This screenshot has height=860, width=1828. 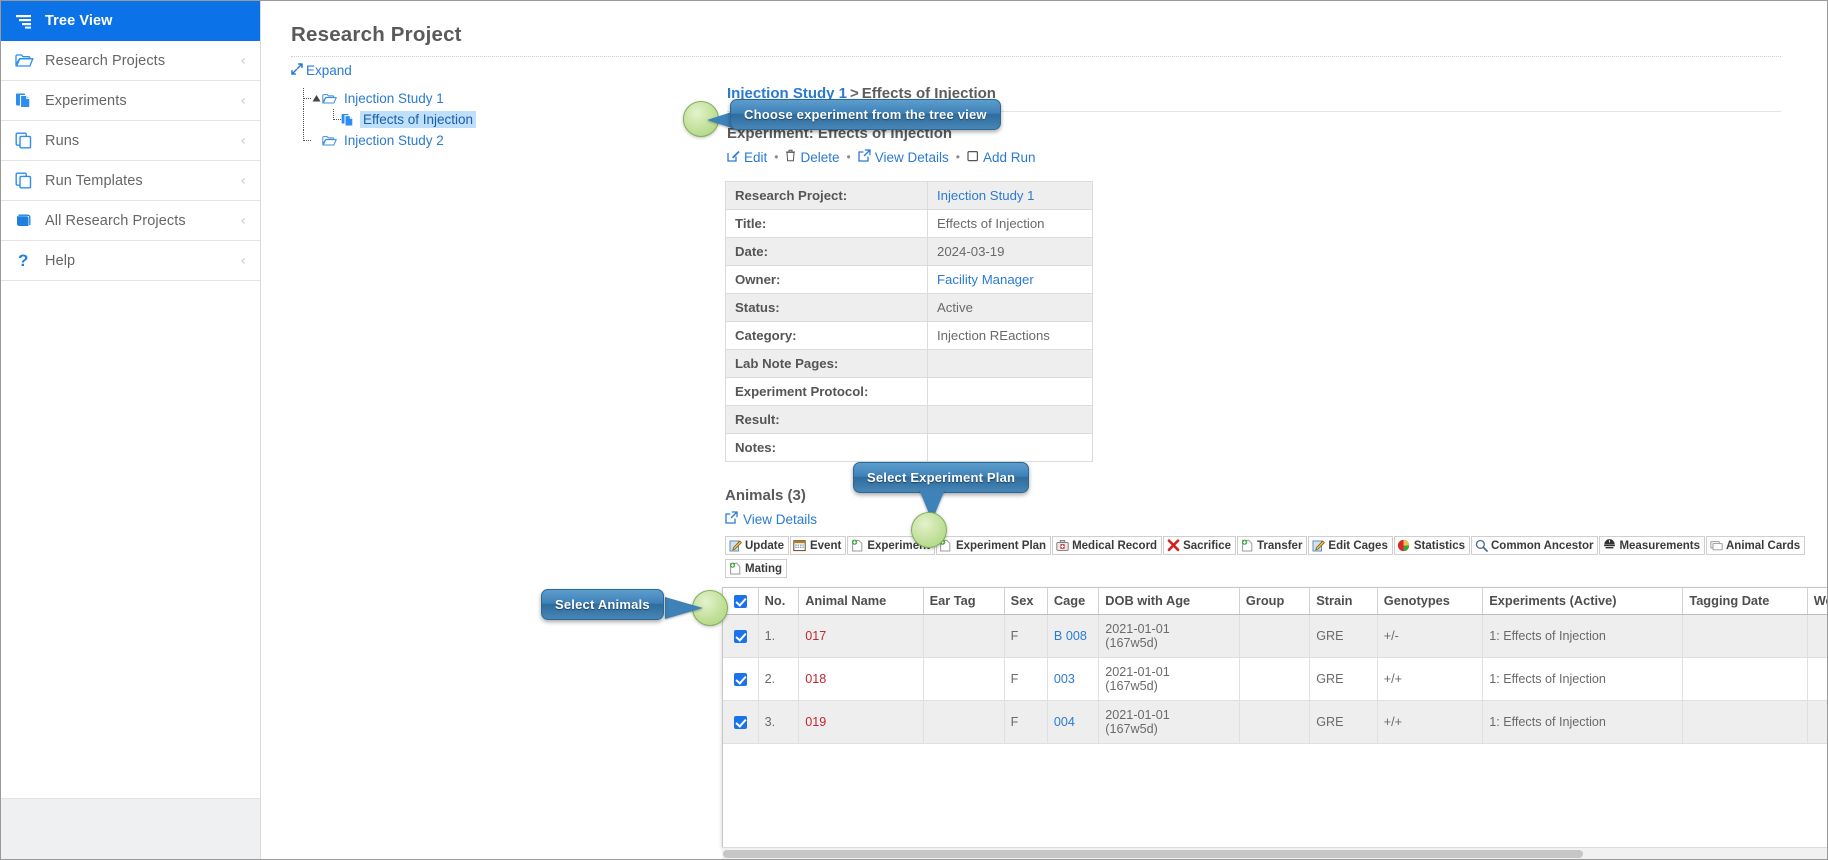 What do you see at coordinates (909, 419) in the screenshot?
I see `table-row: Result:` at bounding box center [909, 419].